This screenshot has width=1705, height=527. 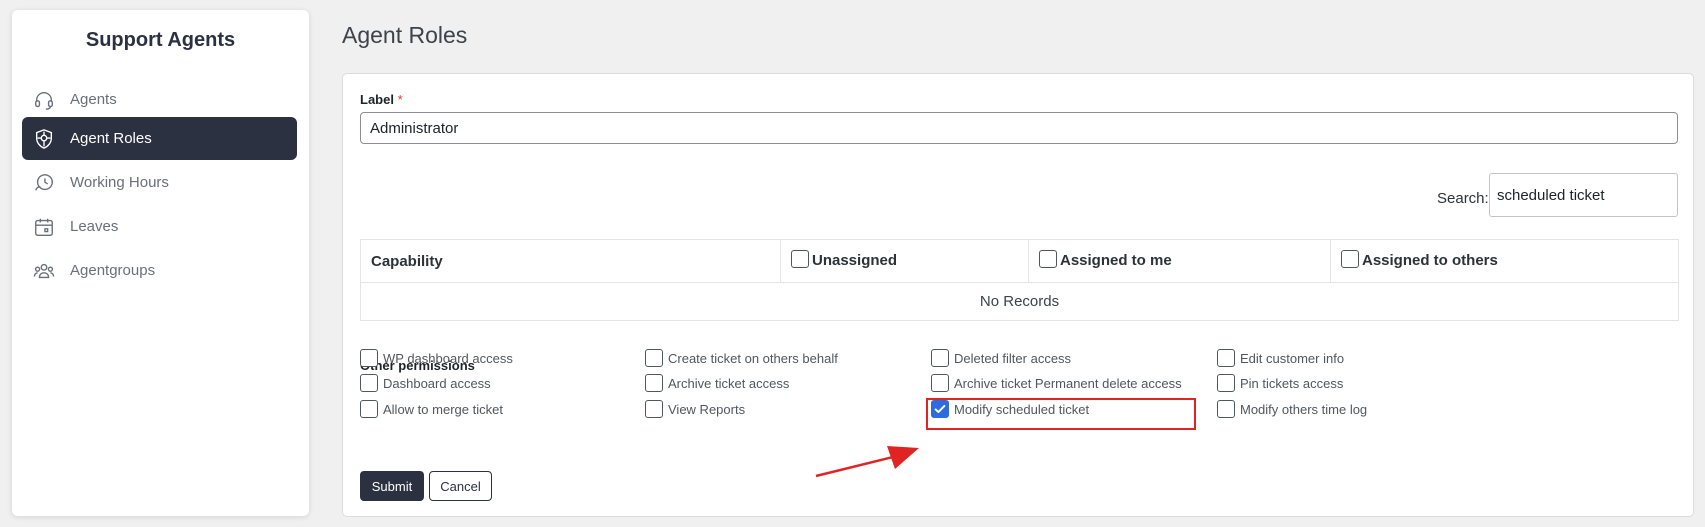 What do you see at coordinates (400, 99) in the screenshot?
I see `required-mark: *` at bounding box center [400, 99].